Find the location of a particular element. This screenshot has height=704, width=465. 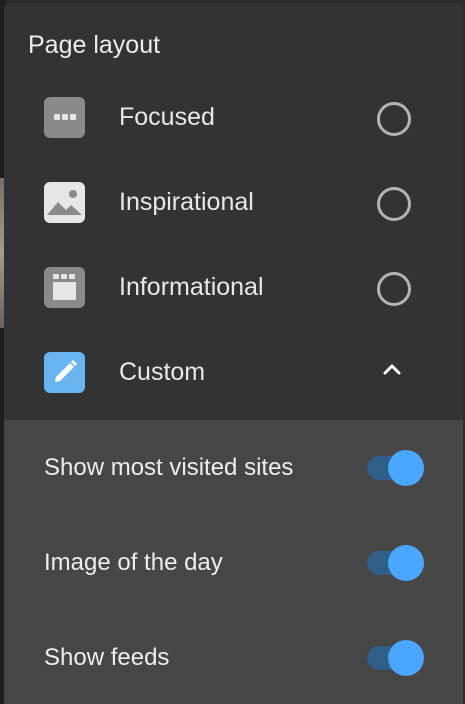

setting-most-visited: Show most visited sites is located at coordinates (233, 467).